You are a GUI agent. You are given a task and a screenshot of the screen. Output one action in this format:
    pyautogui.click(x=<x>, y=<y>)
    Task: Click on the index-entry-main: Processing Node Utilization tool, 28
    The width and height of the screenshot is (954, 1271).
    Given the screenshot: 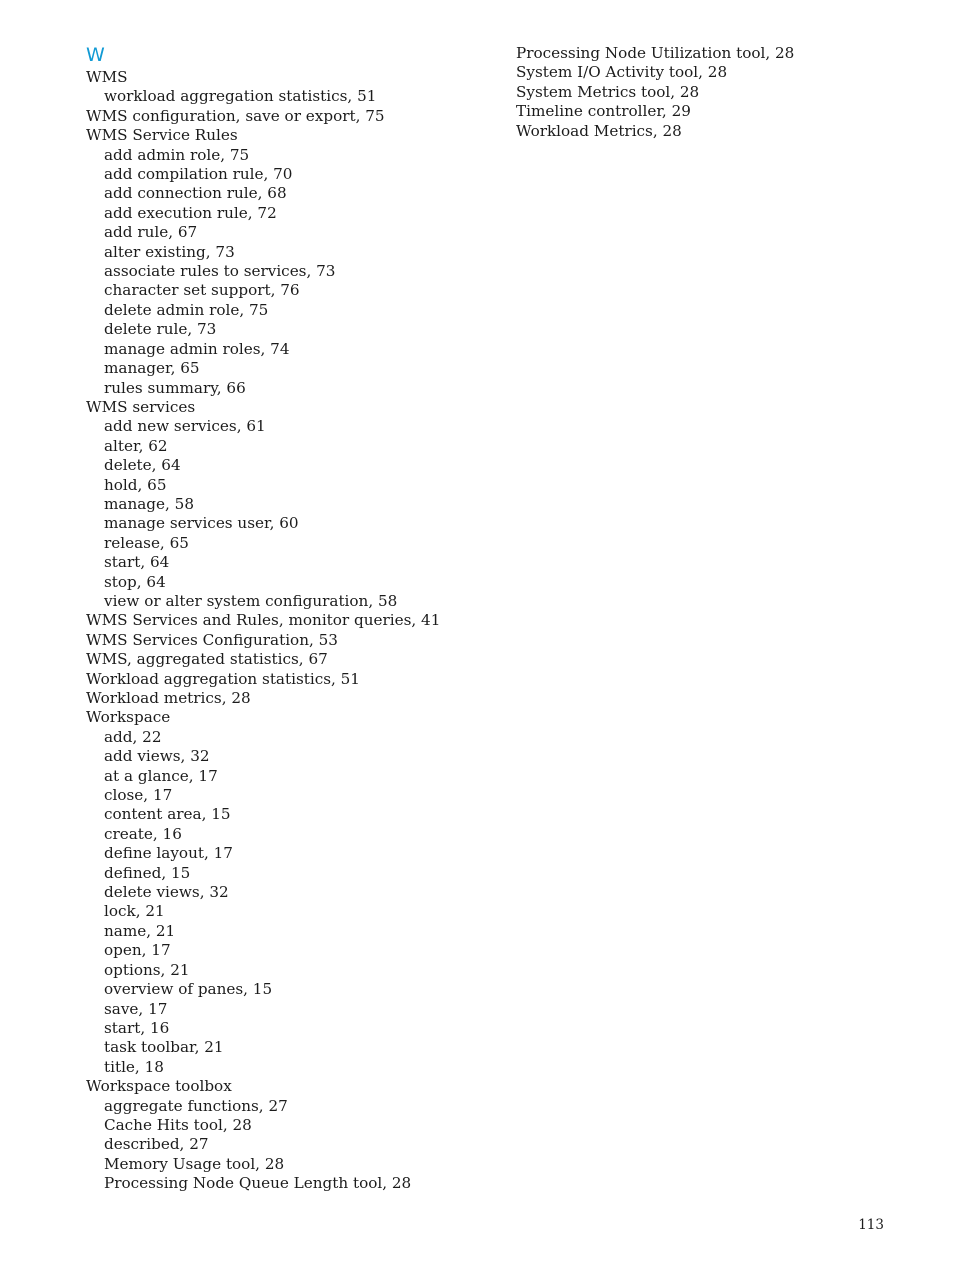 What is the action you would take?
    pyautogui.click(x=655, y=53)
    